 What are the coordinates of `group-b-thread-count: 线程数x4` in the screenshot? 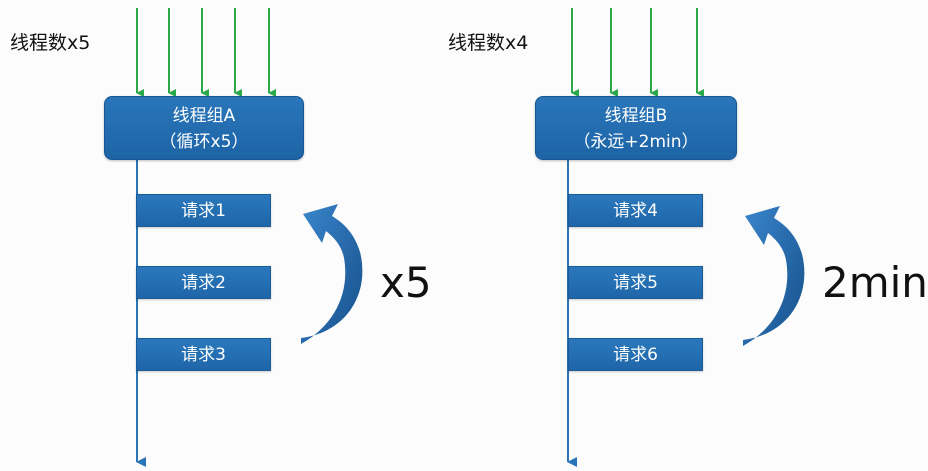 It's located at (488, 43).